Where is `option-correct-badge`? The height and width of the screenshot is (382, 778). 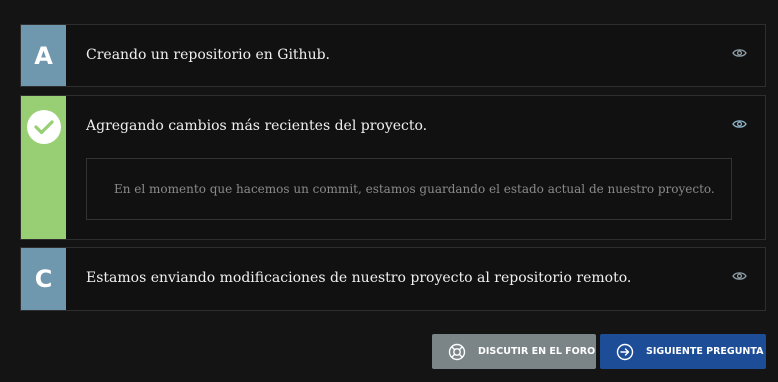 option-correct-badge is located at coordinates (43, 167).